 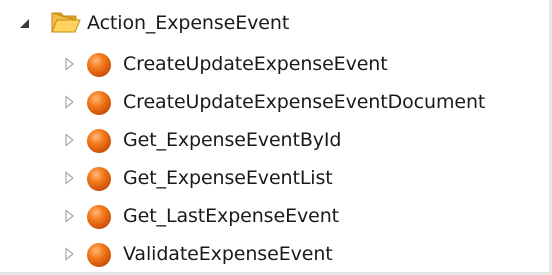 What do you see at coordinates (304, 102) in the screenshot?
I see `tree-node-label: CreateUpdateExpenseEventDocument` at bounding box center [304, 102].